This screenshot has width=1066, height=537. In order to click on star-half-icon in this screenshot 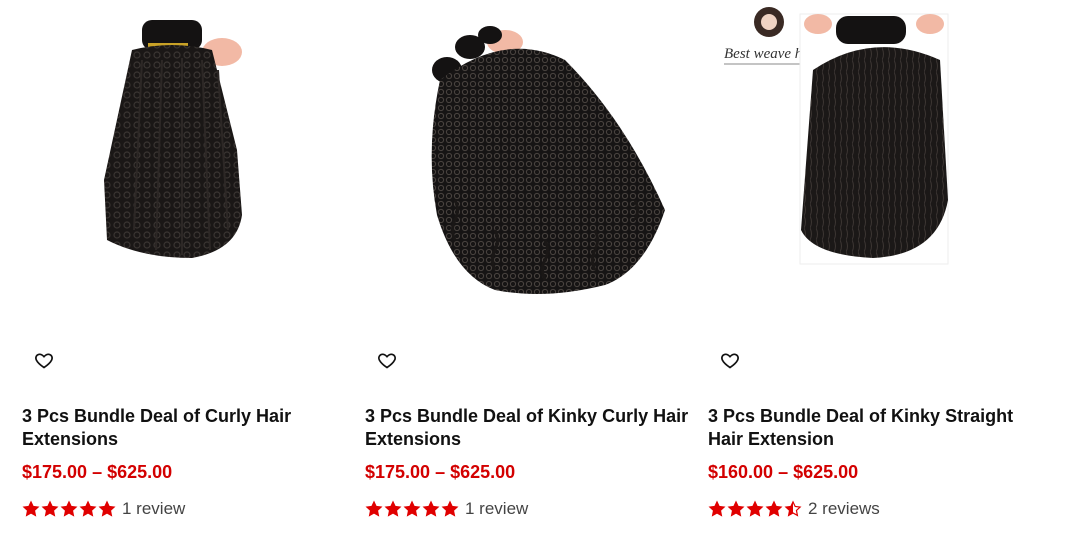, I will do `click(793, 508)`.